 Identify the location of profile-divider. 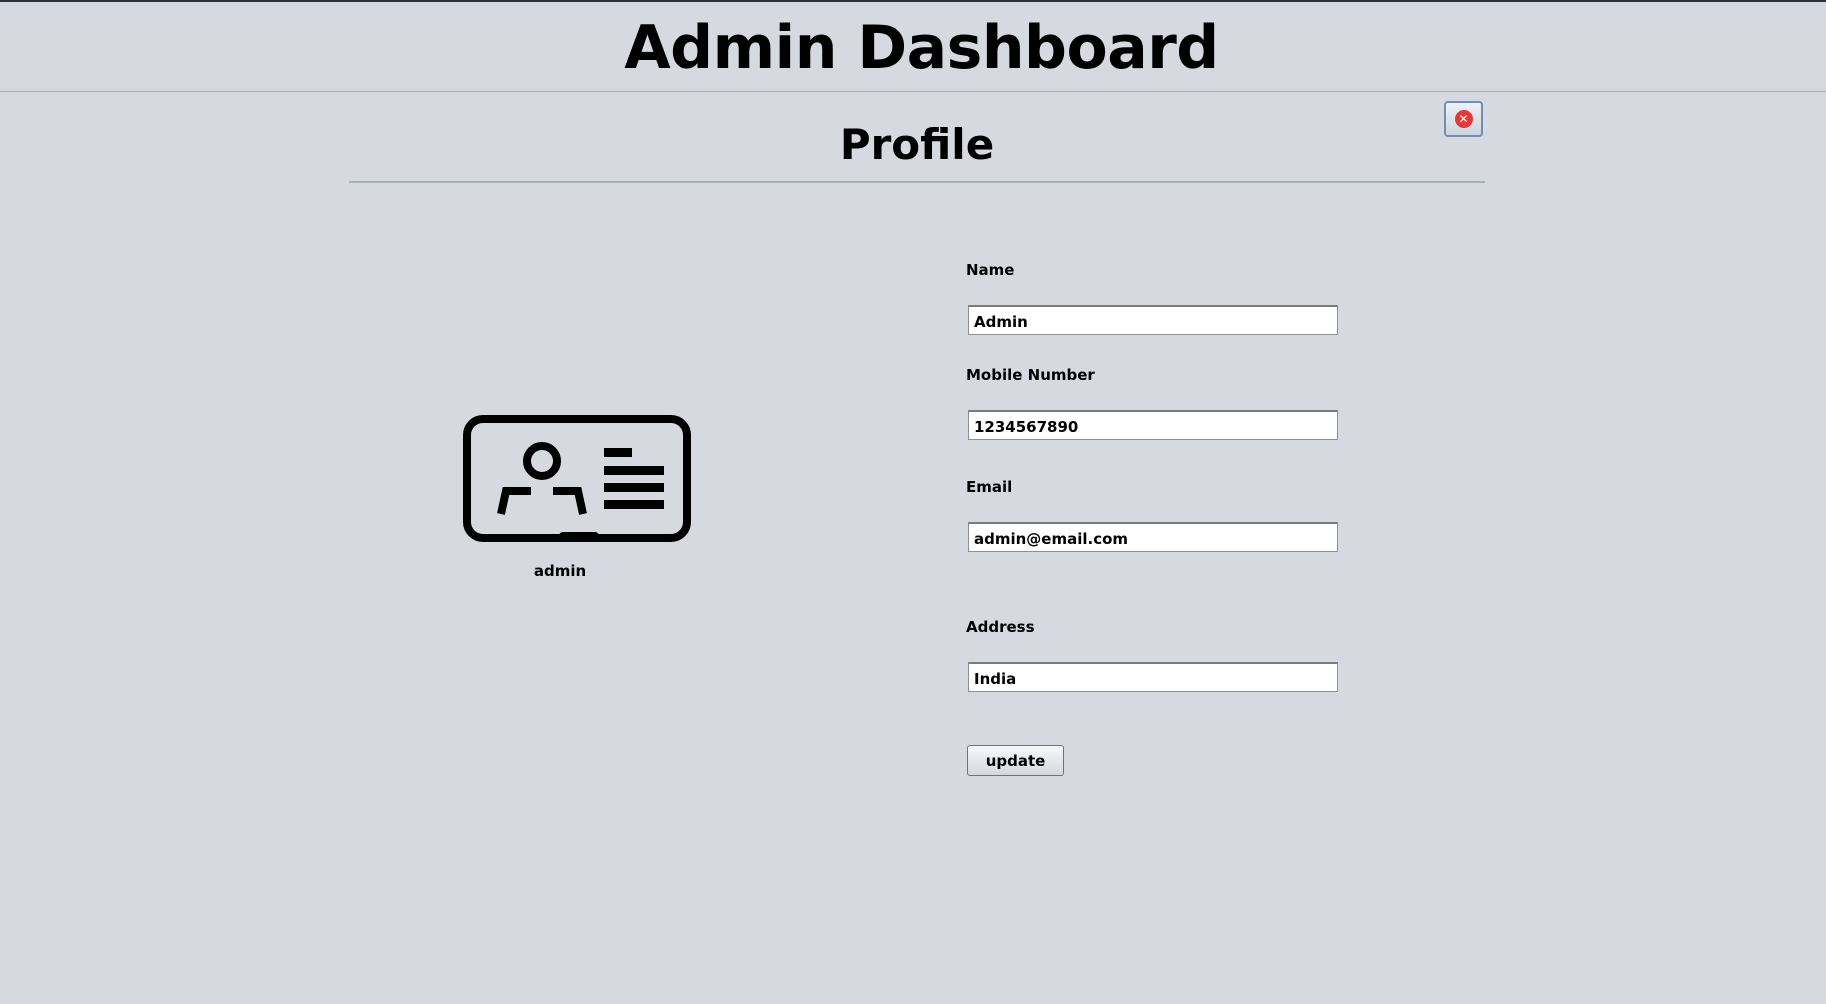
(917, 182).